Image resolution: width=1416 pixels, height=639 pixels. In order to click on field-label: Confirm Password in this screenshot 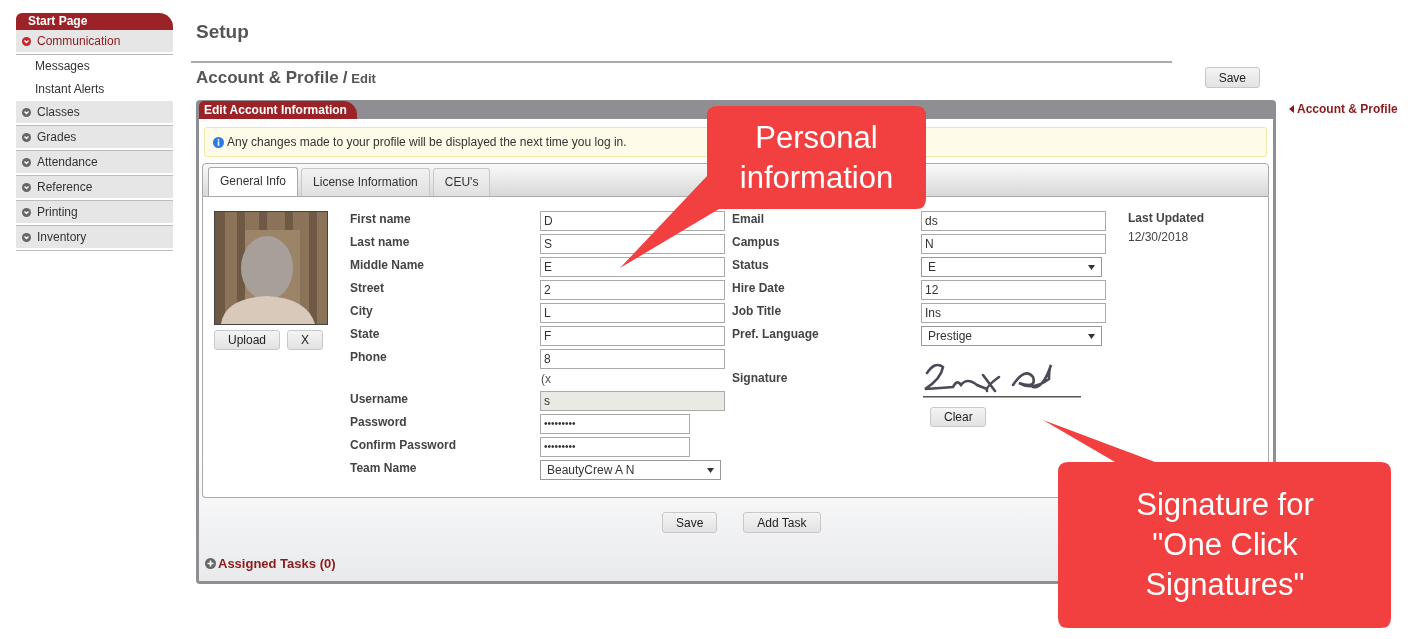, I will do `click(404, 445)`.